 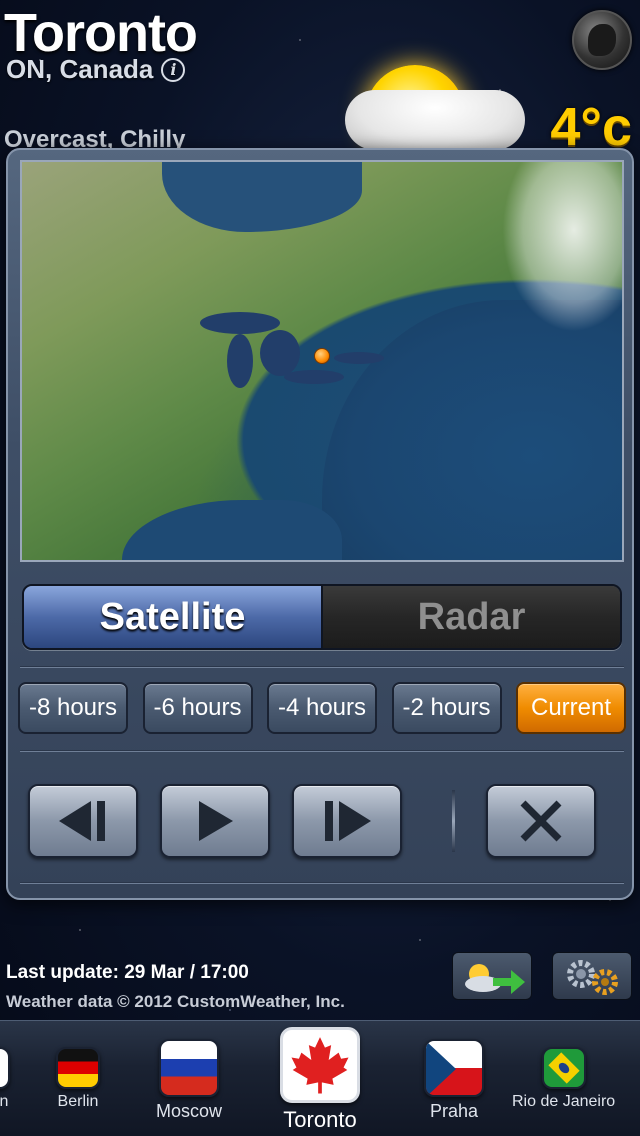 I want to click on map-type-segmented-control: Satellite Radar, so click(x=322, y=617).